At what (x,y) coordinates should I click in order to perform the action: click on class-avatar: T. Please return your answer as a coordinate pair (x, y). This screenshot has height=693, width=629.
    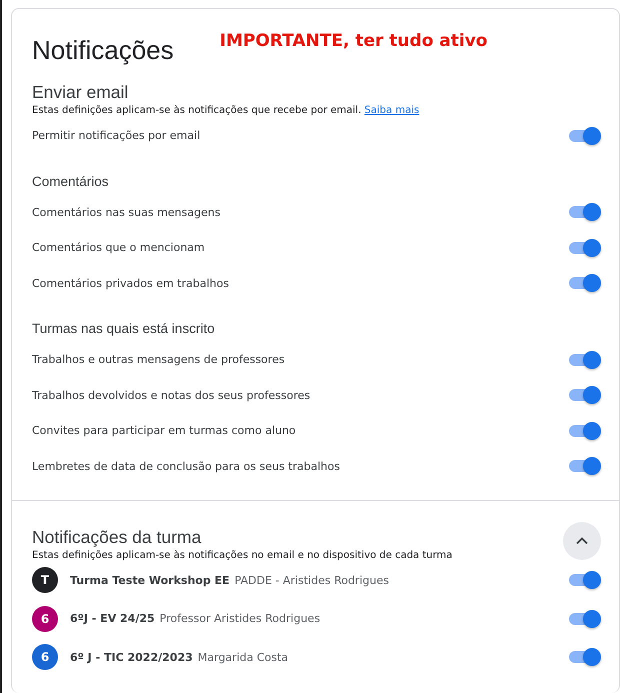
    Looking at the image, I should click on (45, 580).